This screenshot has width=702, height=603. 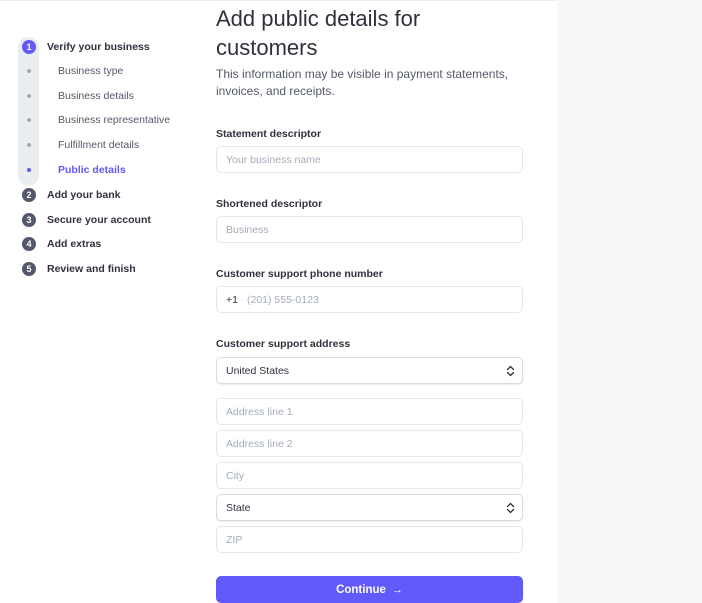 What do you see at coordinates (369, 443) in the screenshot?
I see `address-line2-input: Address line 2` at bounding box center [369, 443].